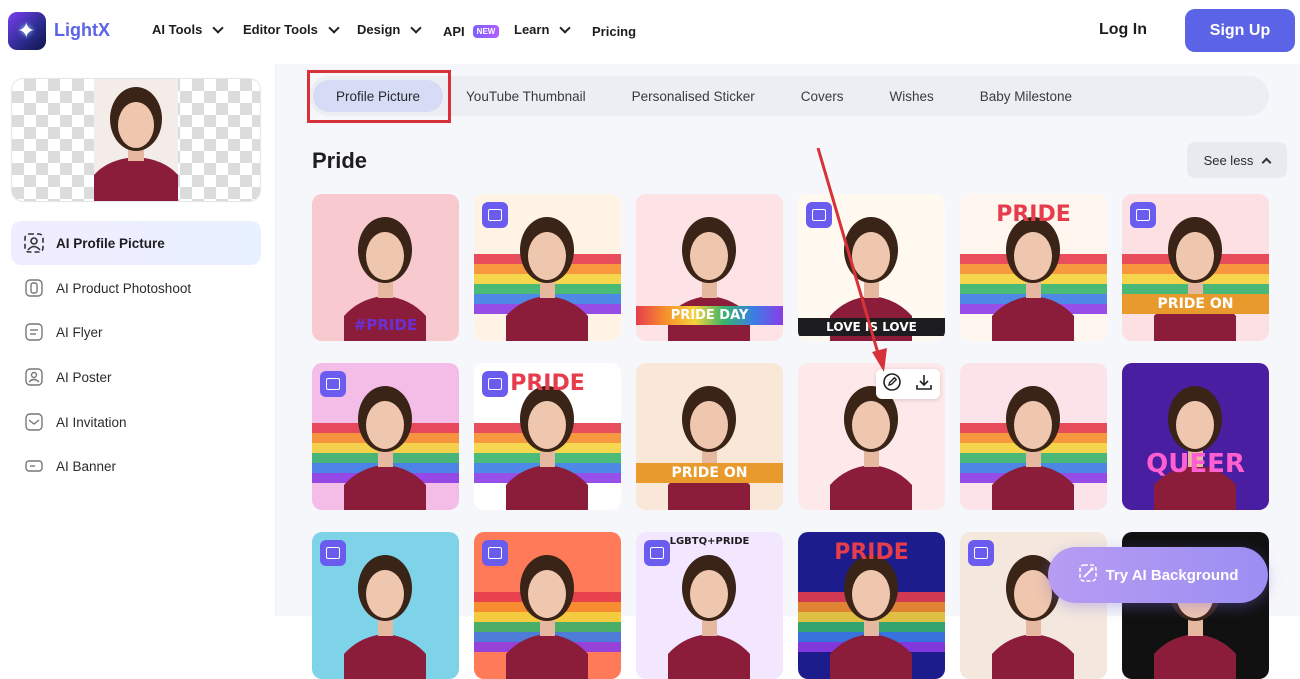 This screenshot has width=1300, height=679. Describe the element at coordinates (693, 96) in the screenshot. I see `tab-personalised-sticker: Personalised Sticker` at that location.